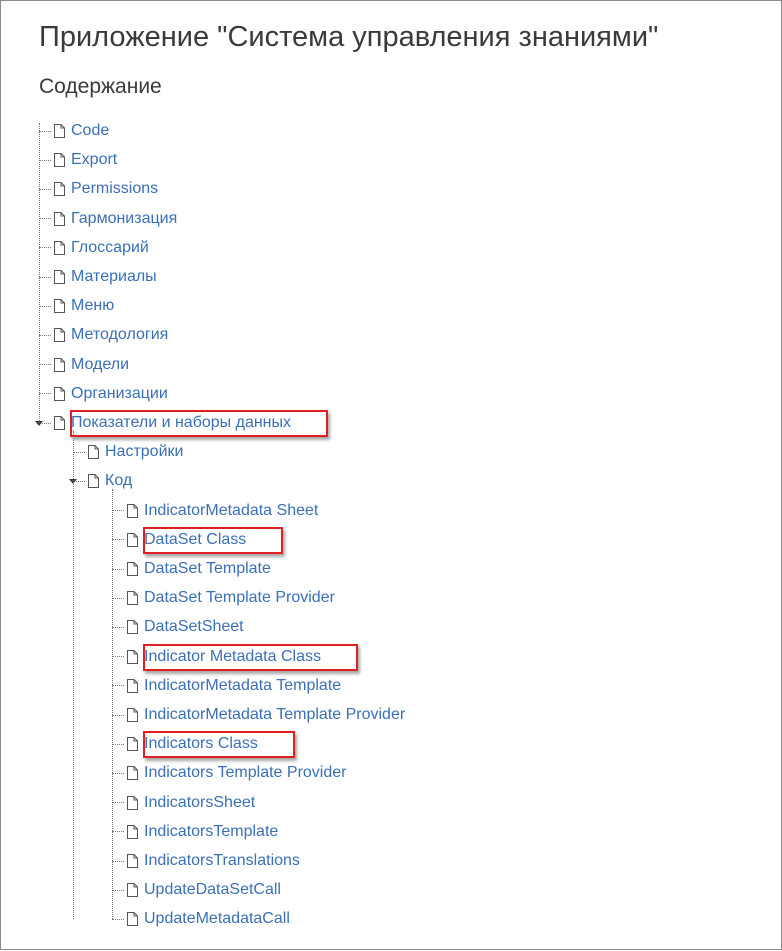  What do you see at coordinates (245, 773) in the screenshot?
I see `tree-node-link: Indicators Template Provider` at bounding box center [245, 773].